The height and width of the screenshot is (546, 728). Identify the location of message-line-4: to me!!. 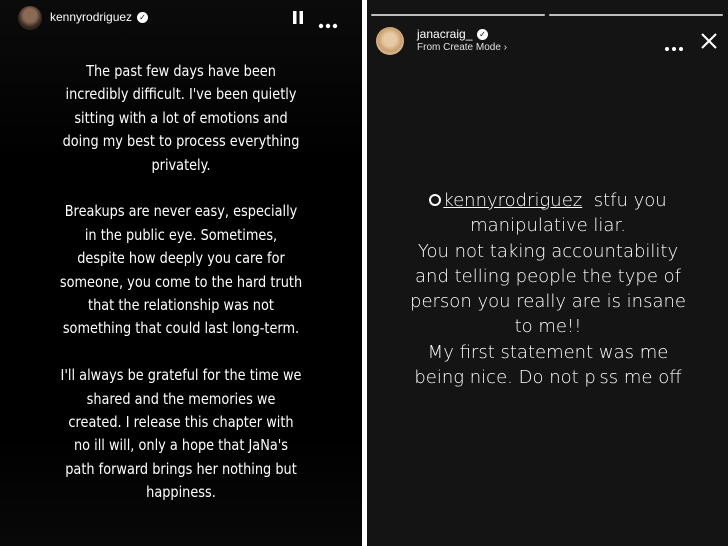
(548, 327).